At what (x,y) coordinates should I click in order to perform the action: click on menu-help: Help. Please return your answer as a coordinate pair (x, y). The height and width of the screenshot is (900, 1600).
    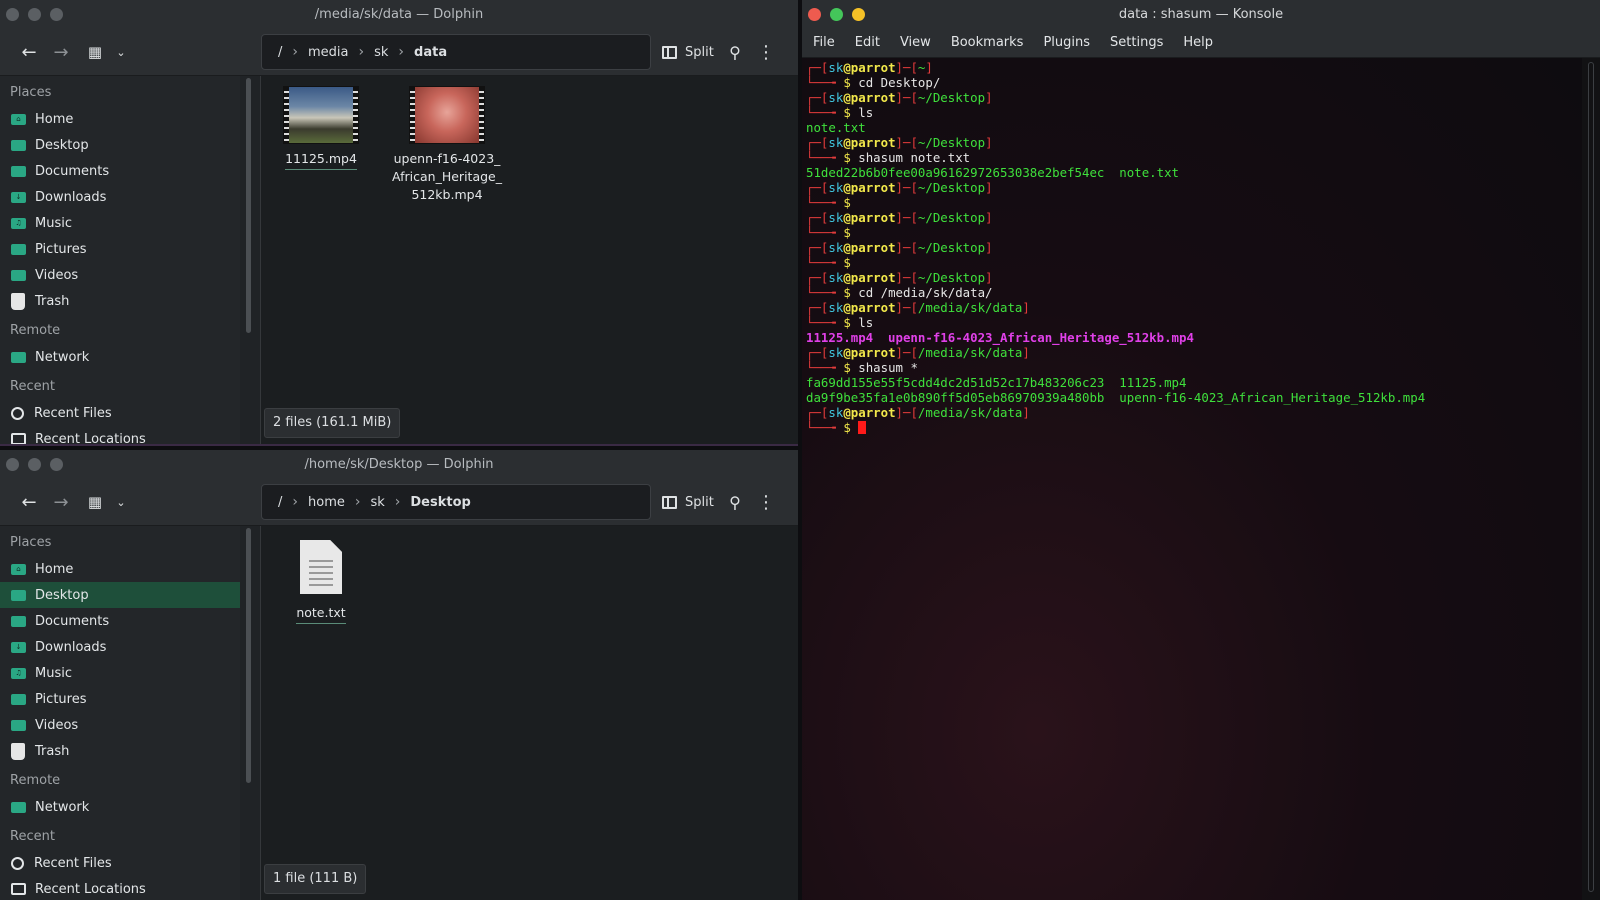
    Looking at the image, I should click on (1202, 42).